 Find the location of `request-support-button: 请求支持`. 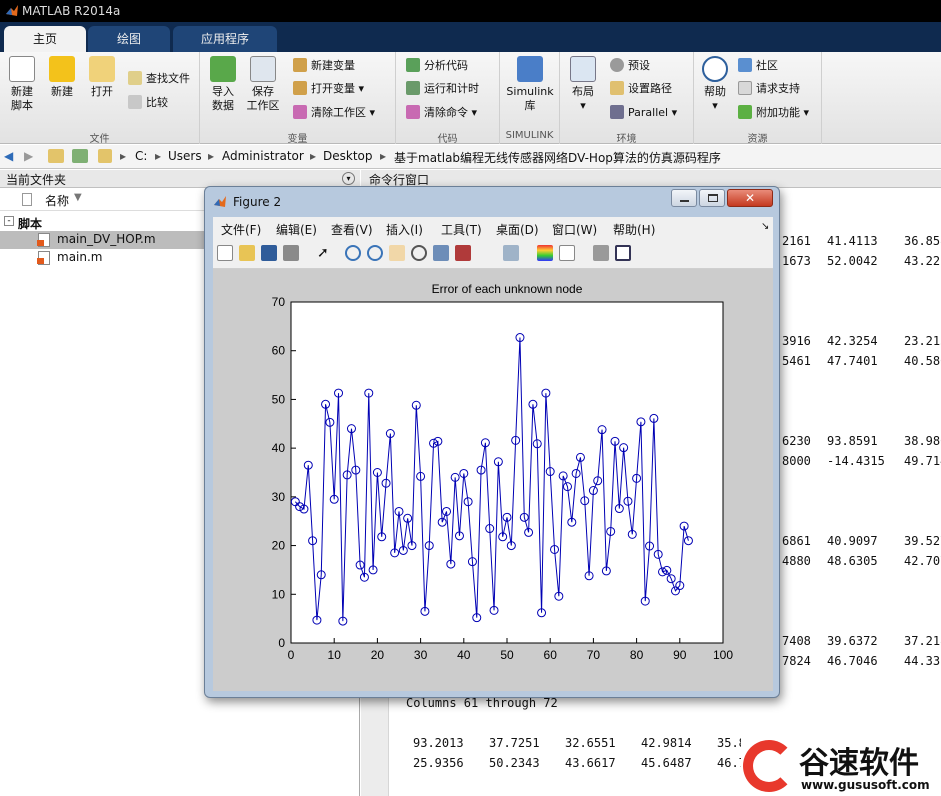

request-support-button: 请求支持 is located at coordinates (769, 89).